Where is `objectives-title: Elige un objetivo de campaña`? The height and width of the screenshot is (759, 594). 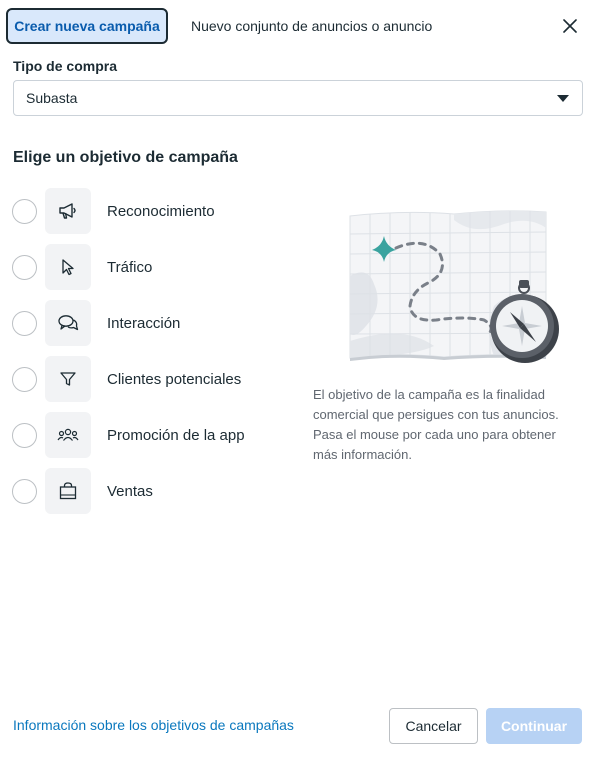 objectives-title: Elige un objetivo de campaña is located at coordinates (125, 157).